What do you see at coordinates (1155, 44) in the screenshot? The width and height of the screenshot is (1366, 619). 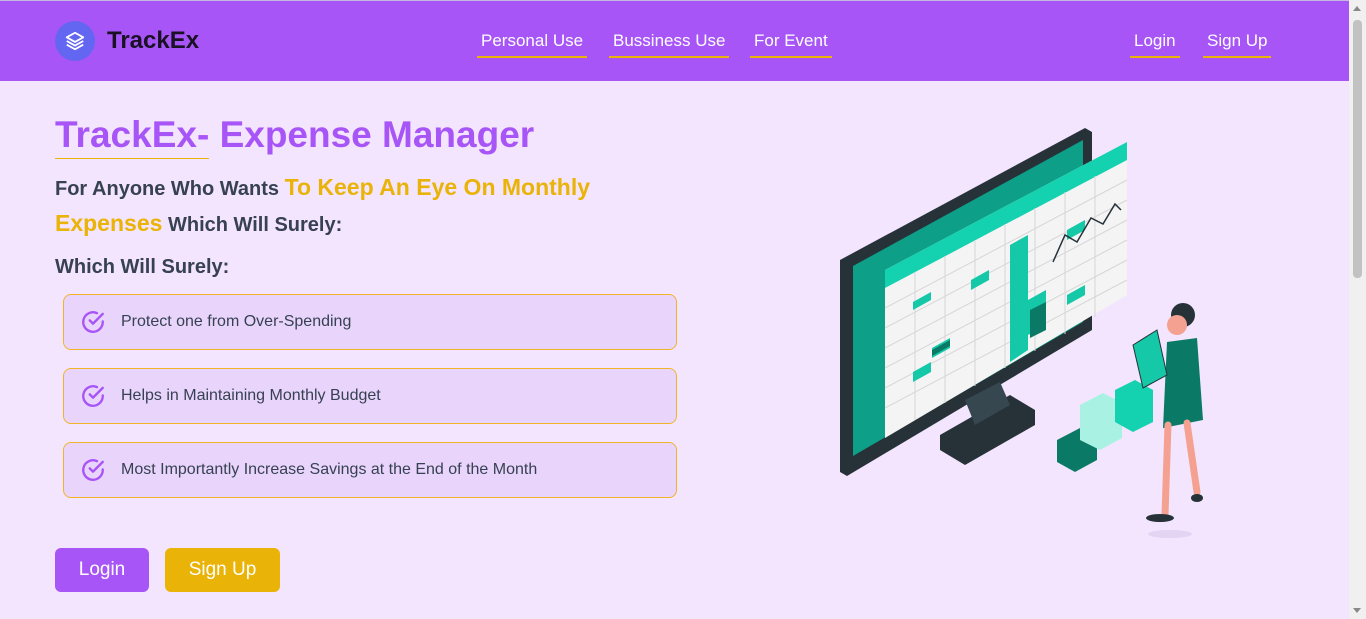 I see `nav-login-link: Login` at bounding box center [1155, 44].